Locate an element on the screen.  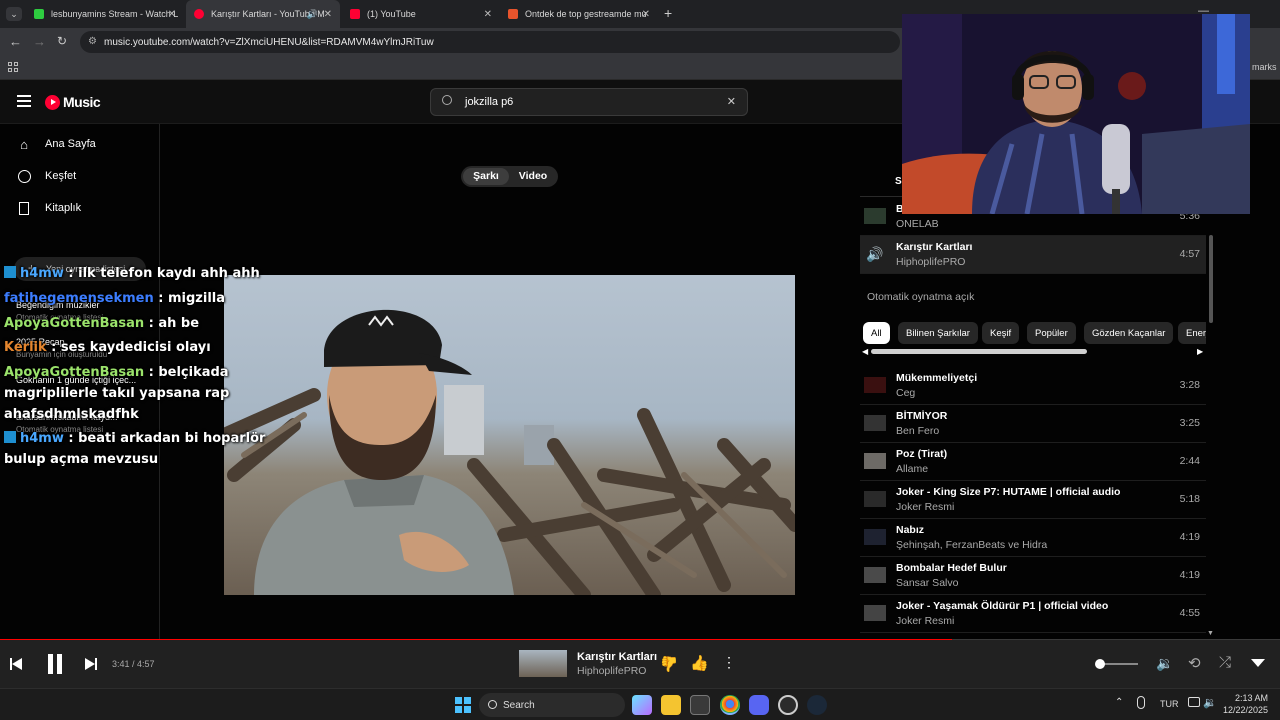
track-duration: 4:19 is located at coordinates (1189, 537).